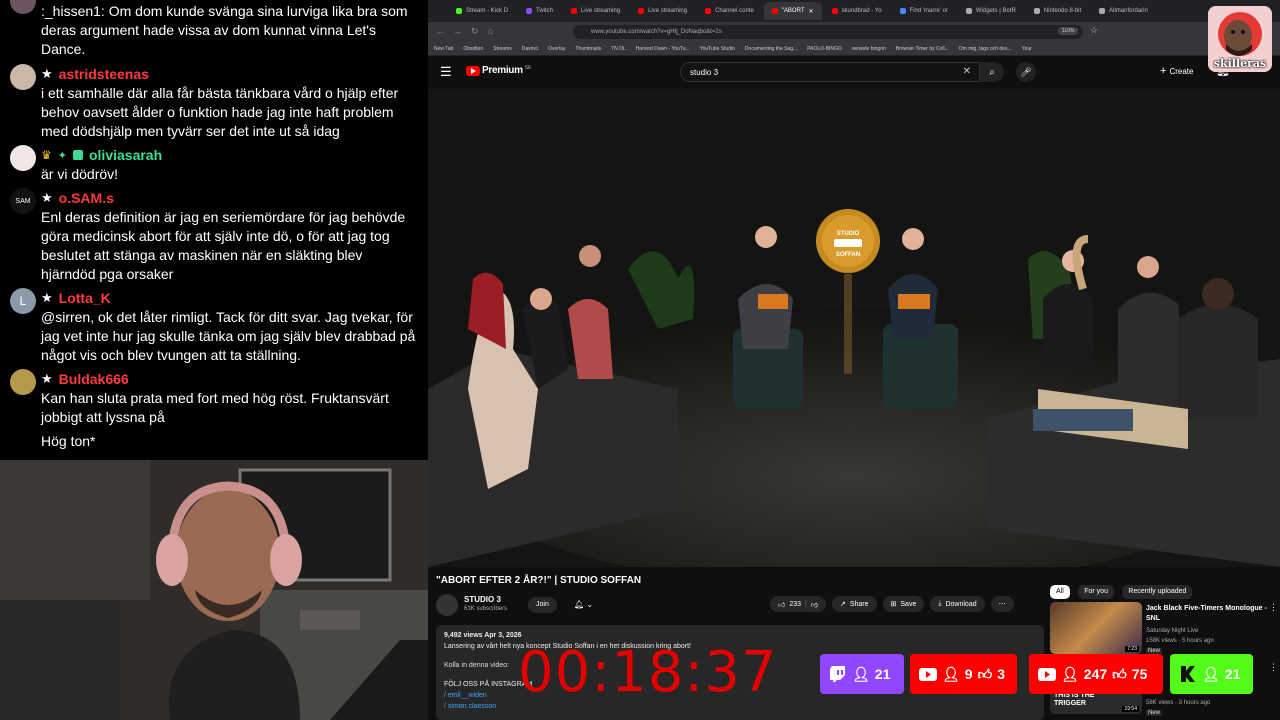 The height and width of the screenshot is (720, 1280). Describe the element at coordinates (854, 604) in the screenshot. I see `share-button: ↗ Share` at that location.